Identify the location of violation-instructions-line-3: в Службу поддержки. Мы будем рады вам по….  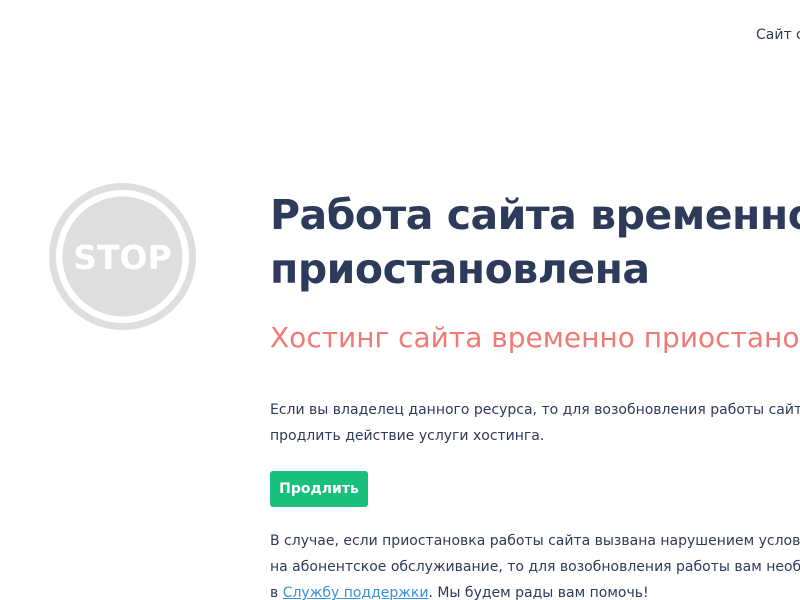
(535, 590).